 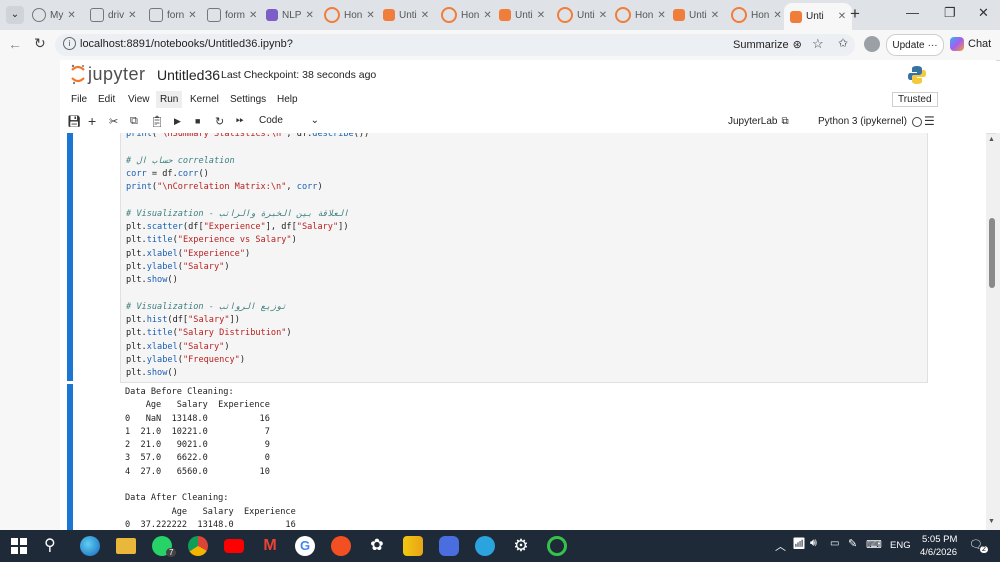 What do you see at coordinates (198, 546) in the screenshot?
I see `chrome-icon` at bounding box center [198, 546].